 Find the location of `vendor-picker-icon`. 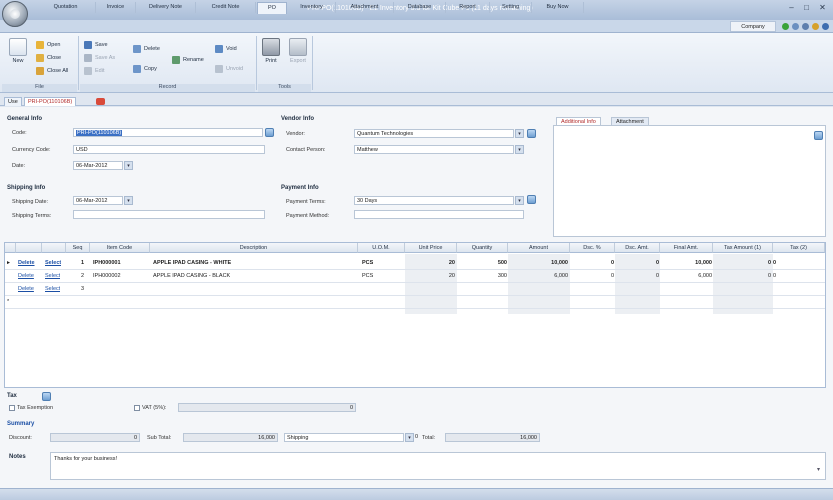

vendor-picker-icon is located at coordinates (531, 133).